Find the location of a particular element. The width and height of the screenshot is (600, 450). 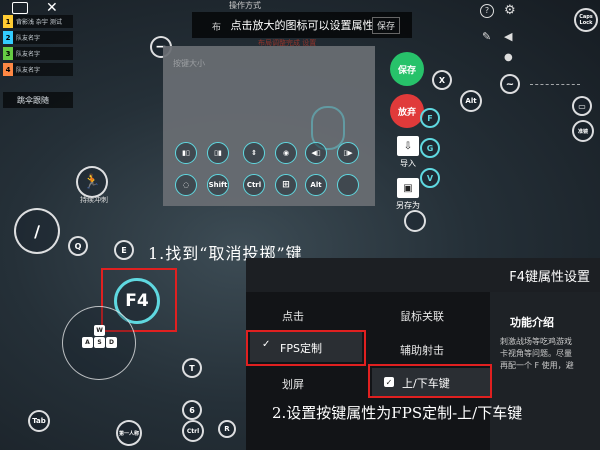

chat-button: ▭ is located at coordinates (582, 106).